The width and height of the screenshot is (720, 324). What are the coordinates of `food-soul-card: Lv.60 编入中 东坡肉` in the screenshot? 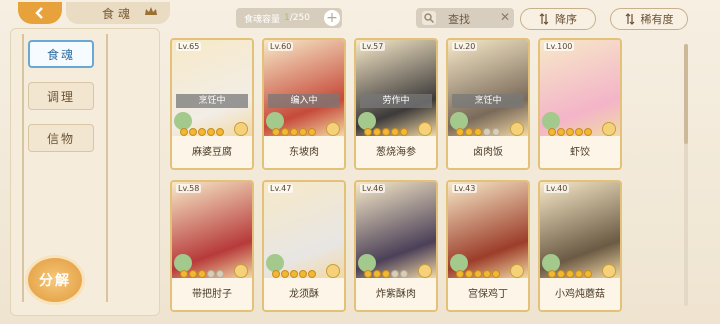 It's located at (304, 104).